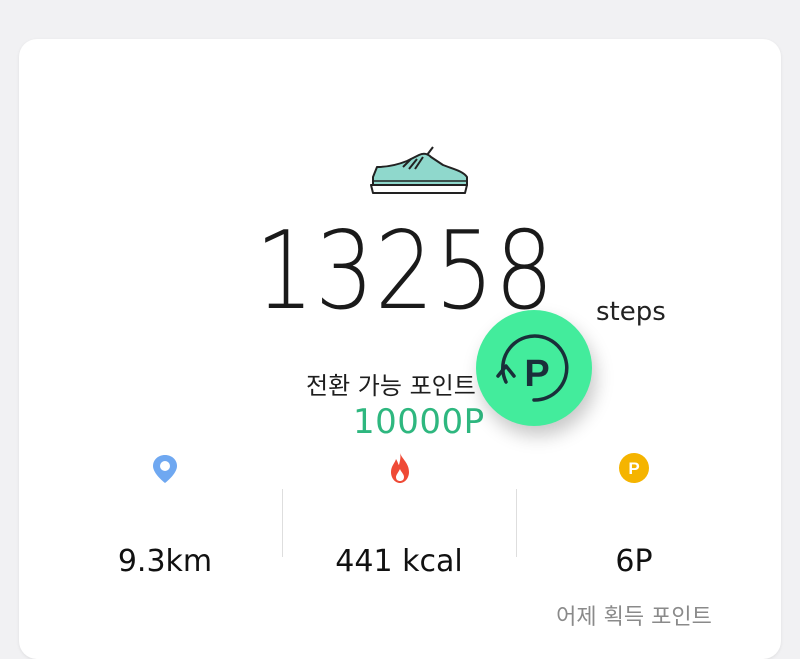 The width and height of the screenshot is (800, 659). I want to click on convert-points-button: P, so click(534, 368).